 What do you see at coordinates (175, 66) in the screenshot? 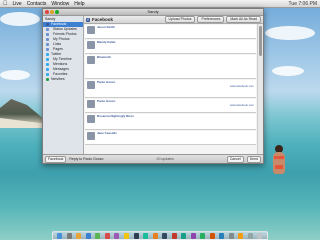
I see `post-body: Bluetooth` at bounding box center [175, 66].